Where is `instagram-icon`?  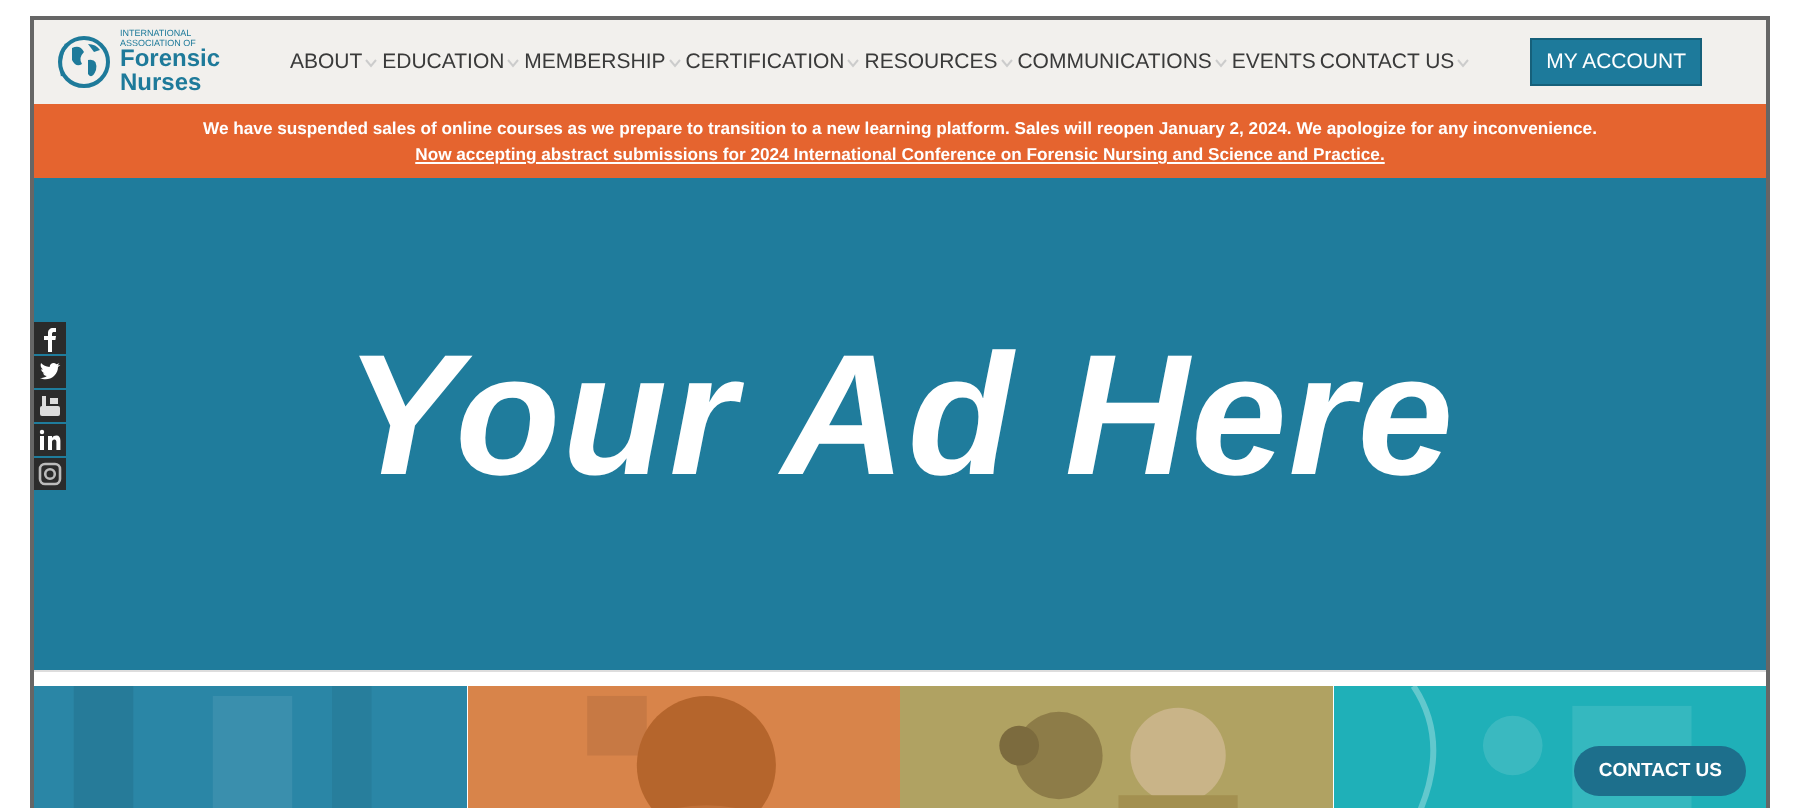
instagram-icon is located at coordinates (50, 474).